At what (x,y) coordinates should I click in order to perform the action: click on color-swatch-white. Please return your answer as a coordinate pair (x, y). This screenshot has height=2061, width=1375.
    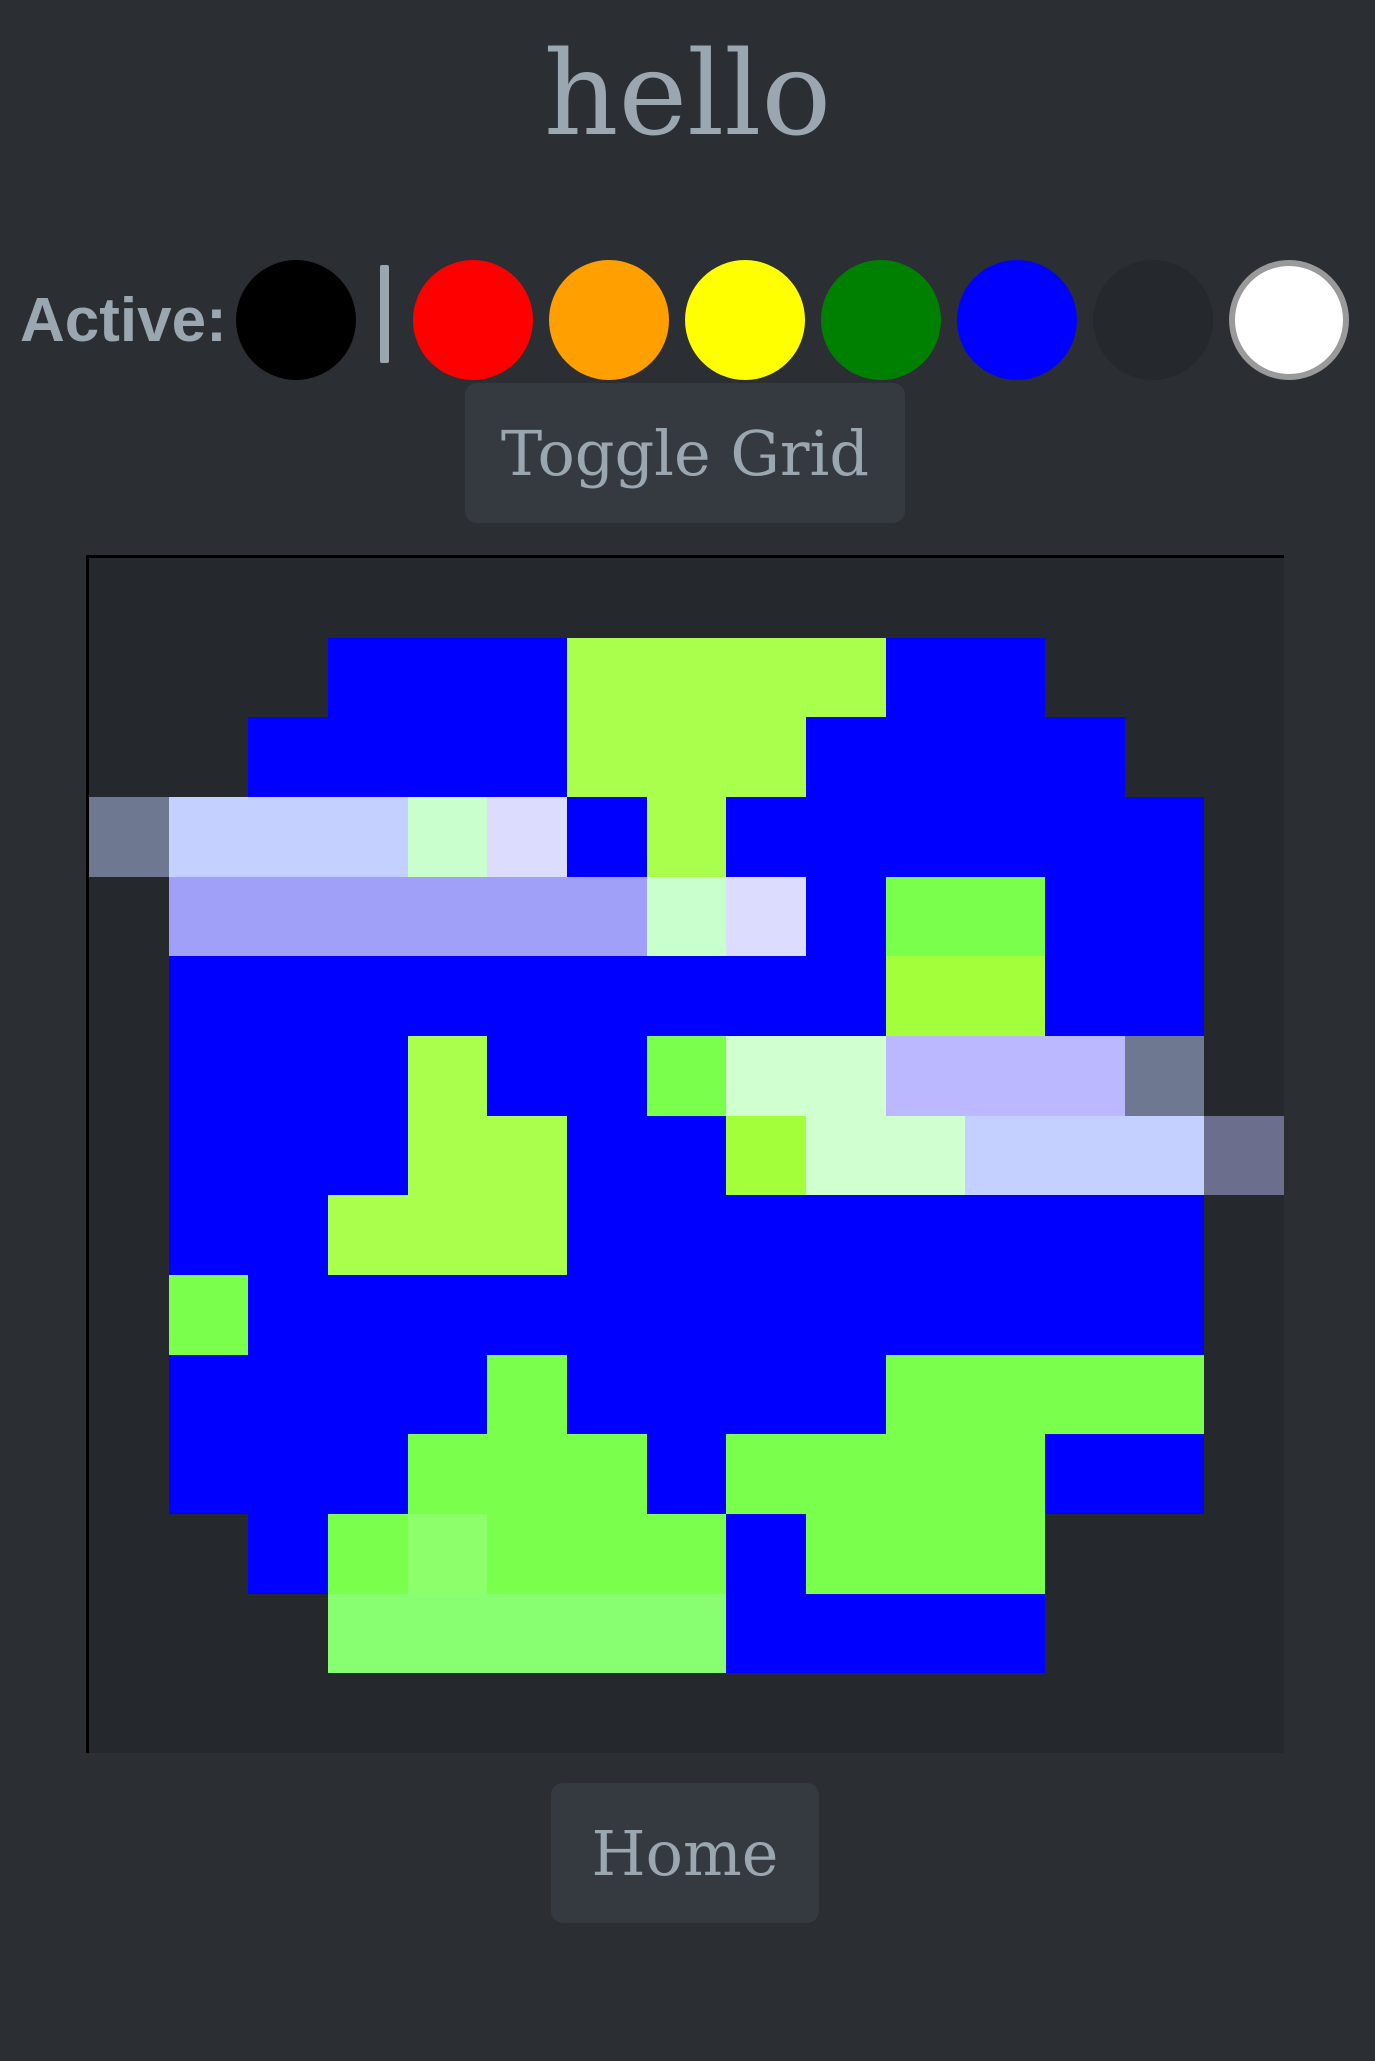
    Looking at the image, I should click on (1289, 320).